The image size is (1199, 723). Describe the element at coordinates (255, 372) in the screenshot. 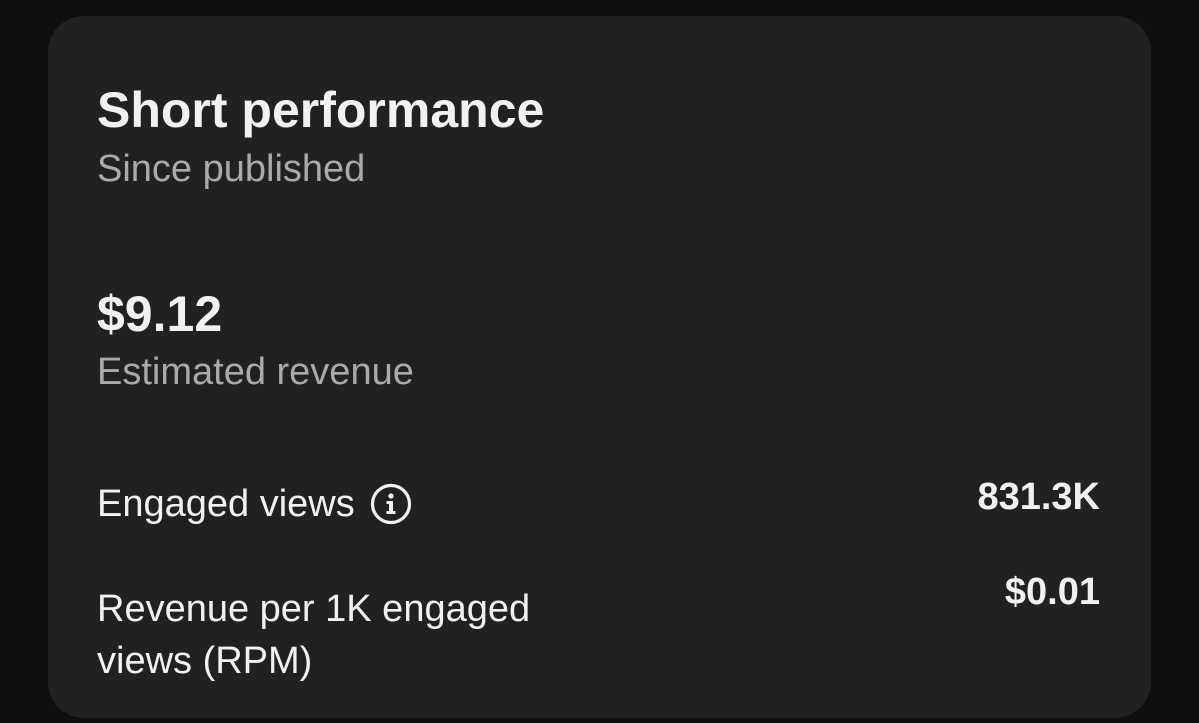

I see `estimated-revenue-label: Estimated revenue` at that location.